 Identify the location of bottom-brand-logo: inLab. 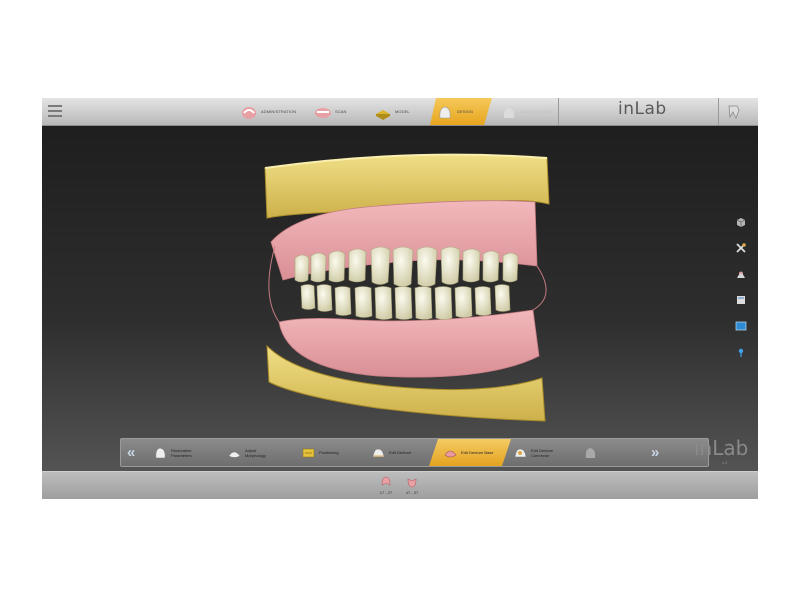
(721, 448).